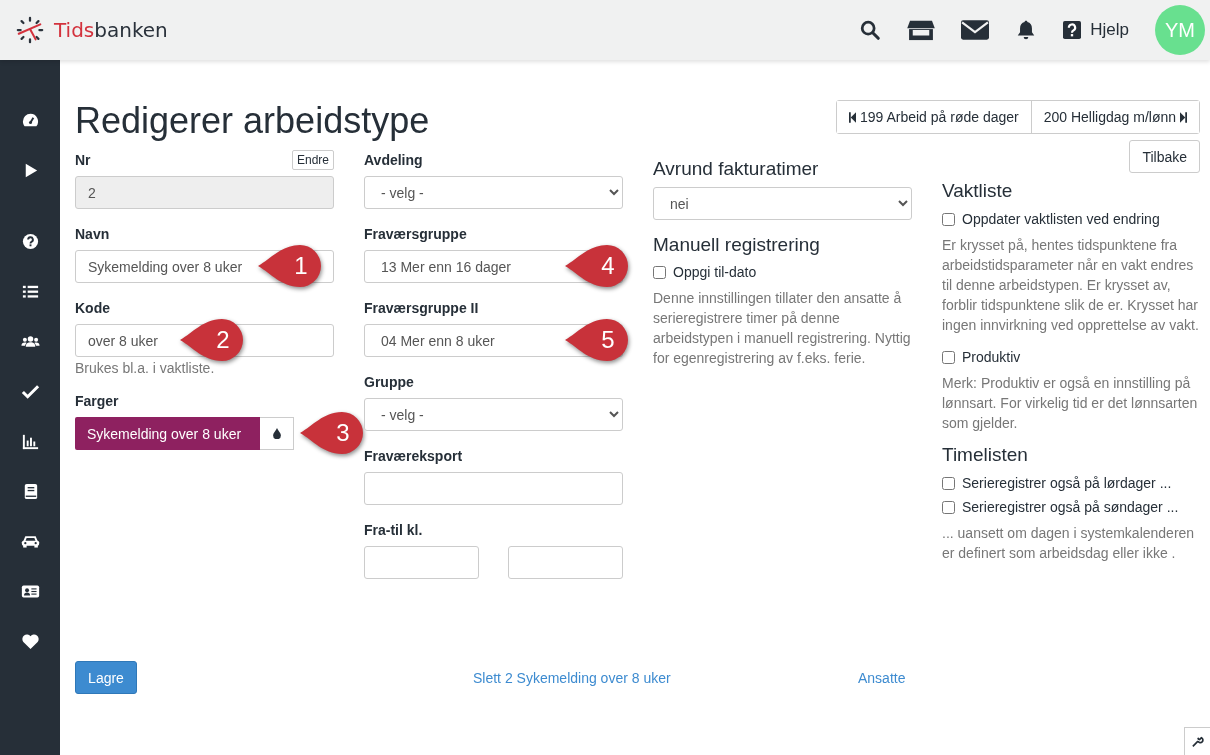 This screenshot has height=755, width=1210. What do you see at coordinates (921, 30) in the screenshot?
I see `store-icon` at bounding box center [921, 30].